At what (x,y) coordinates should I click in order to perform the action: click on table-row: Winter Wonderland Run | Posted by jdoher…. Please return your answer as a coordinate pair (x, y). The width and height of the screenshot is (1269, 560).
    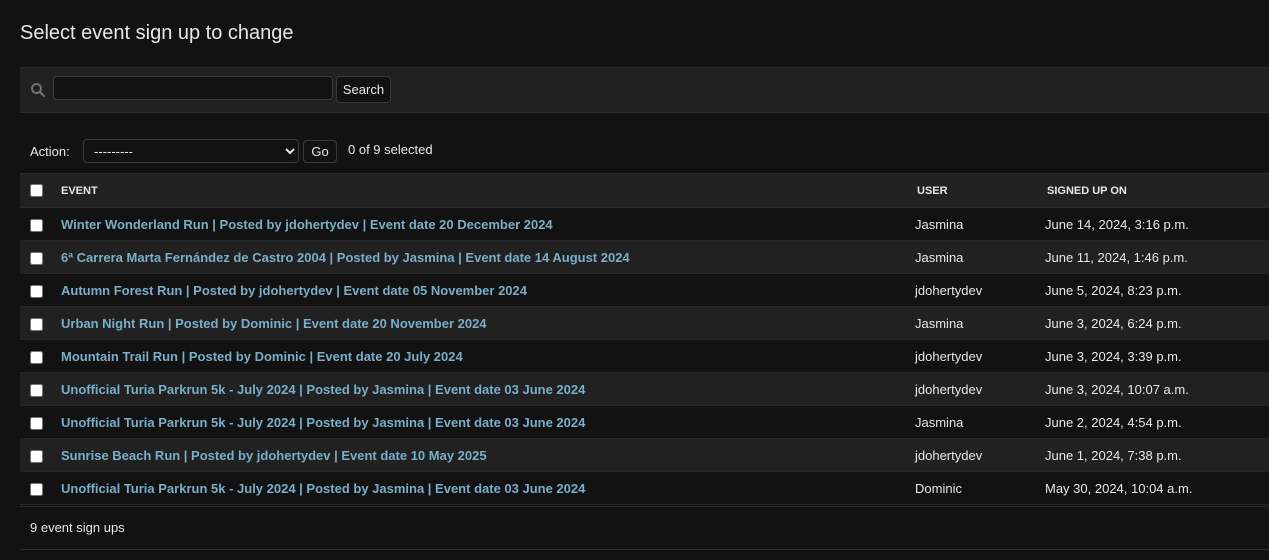
    Looking at the image, I should click on (644, 224).